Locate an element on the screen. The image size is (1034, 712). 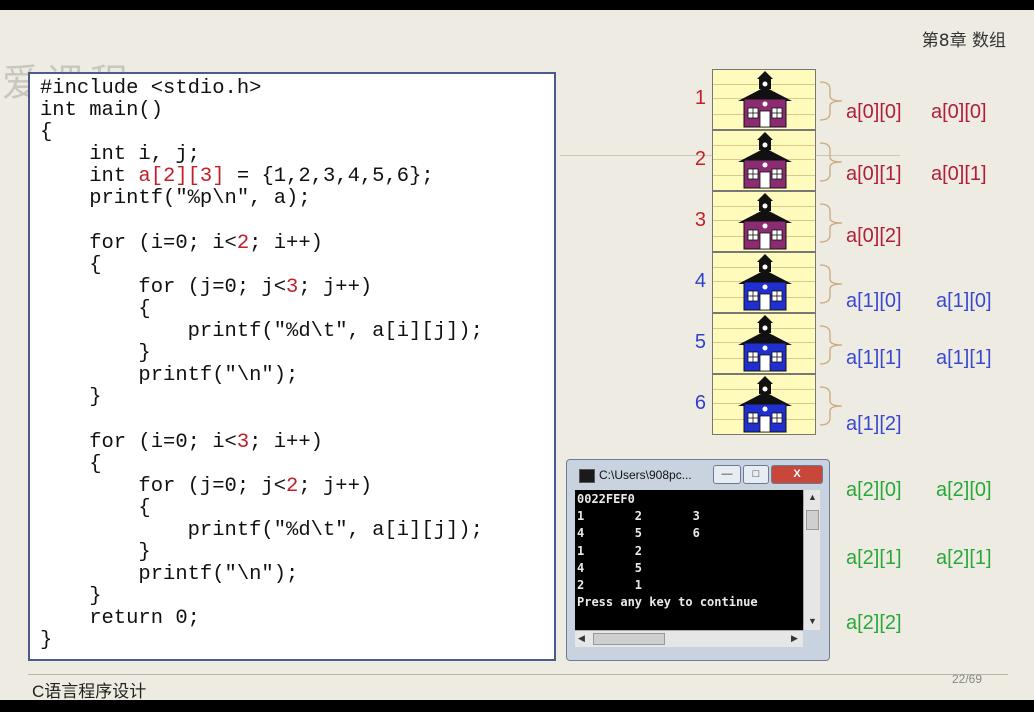
cell-index: 2 is located at coordinates (700, 159).